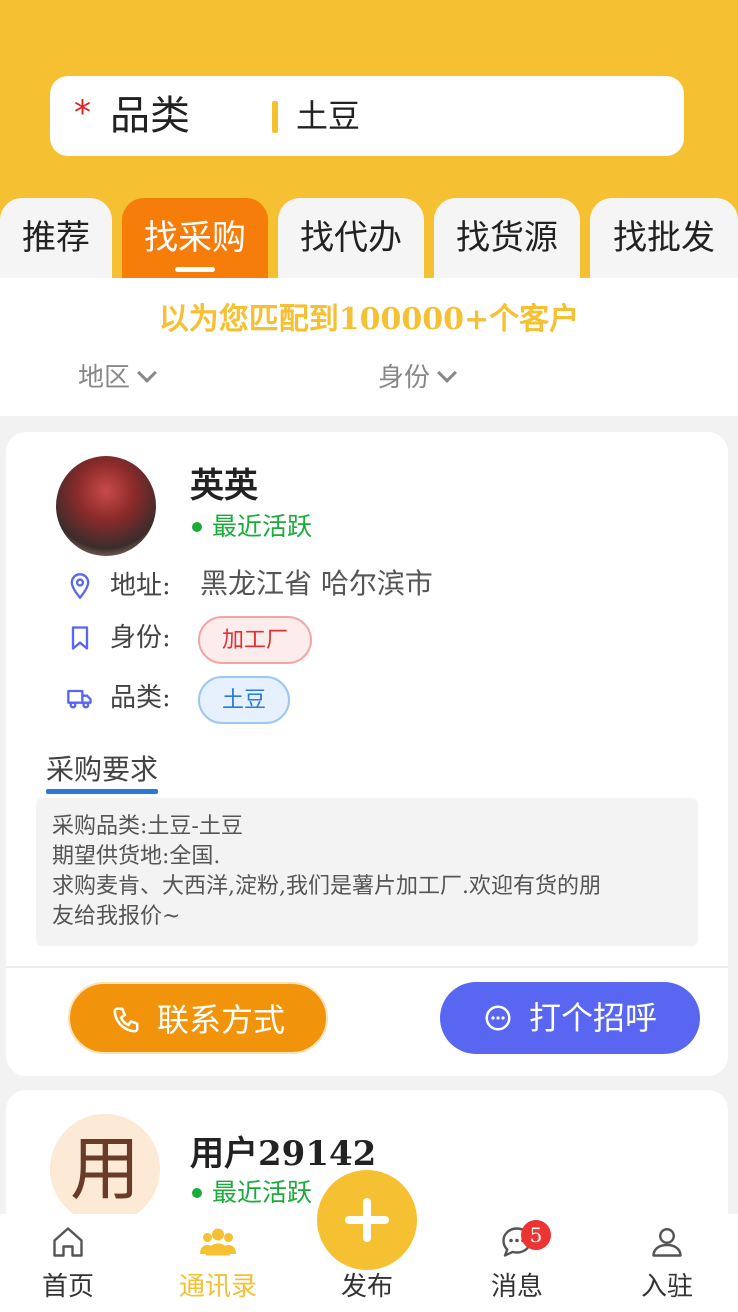 This screenshot has width=738, height=1312. I want to click on region-filter: 地区, so click(117, 378).